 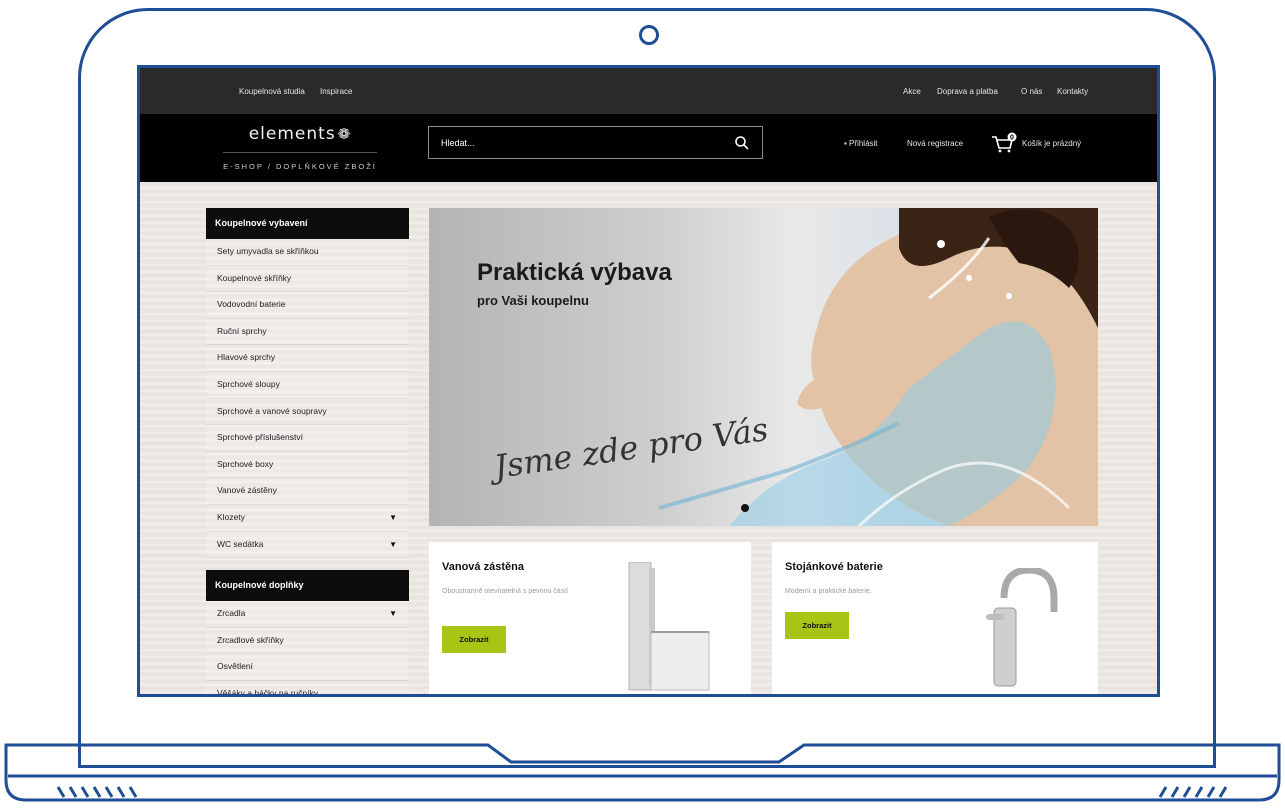 What do you see at coordinates (533, 300) in the screenshot?
I see `hero-subtitle: pro Vaši koupelnu` at bounding box center [533, 300].